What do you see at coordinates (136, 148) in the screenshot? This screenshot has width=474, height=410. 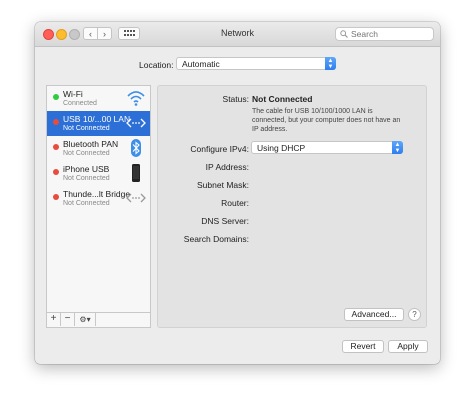 I see `bluetooth-icon` at bounding box center [136, 148].